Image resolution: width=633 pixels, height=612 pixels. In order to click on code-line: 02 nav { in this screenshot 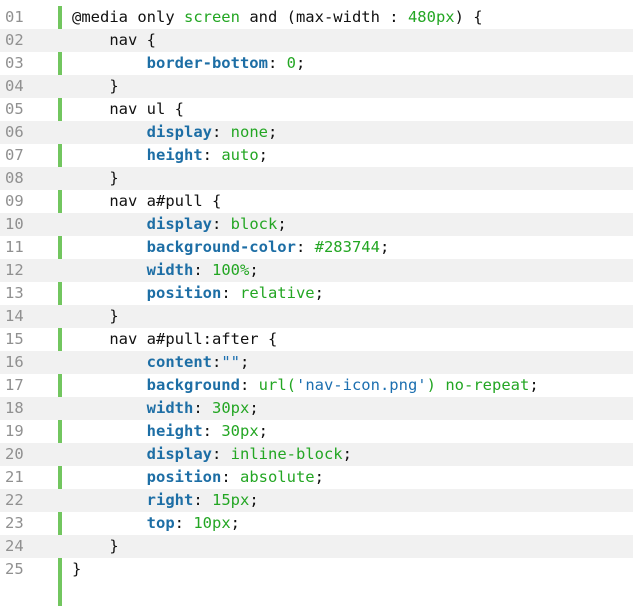, I will do `click(316, 40)`.